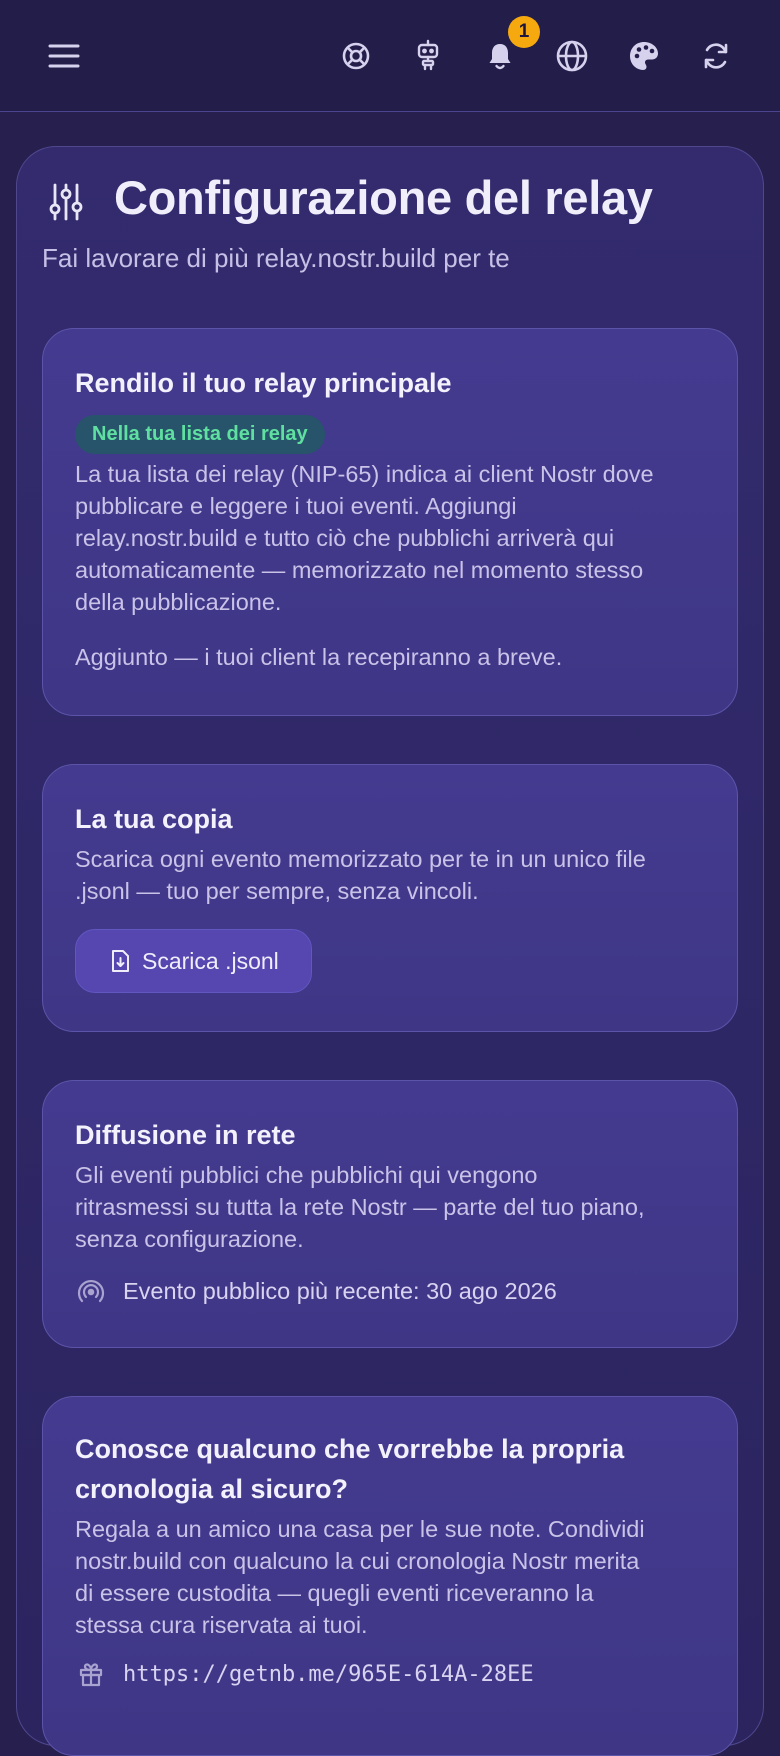 Image resolution: width=780 pixels, height=1756 pixels. Describe the element at coordinates (350, 1449) in the screenshot. I see `card-heading: Conosce qualcuno che vorrebbe la propria` at that location.